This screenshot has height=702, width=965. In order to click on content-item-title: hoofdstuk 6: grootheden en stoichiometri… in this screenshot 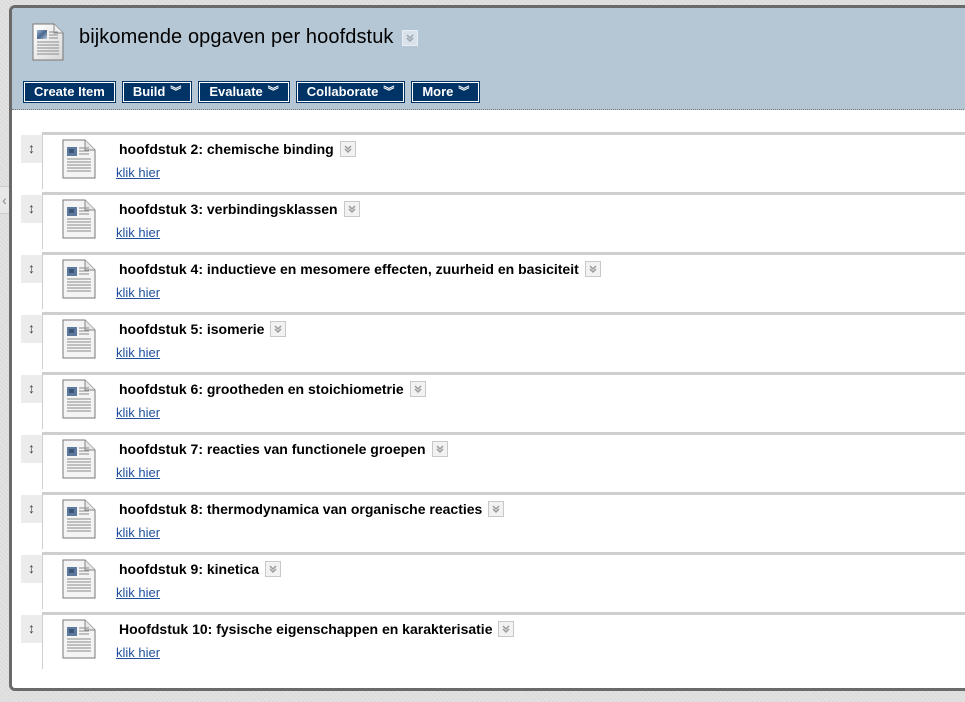, I will do `click(272, 389)`.